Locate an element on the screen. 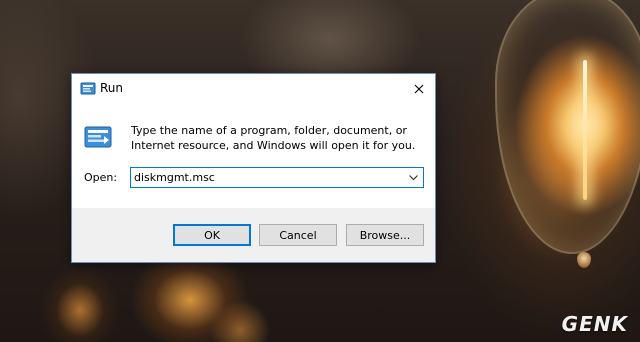  genk-watermark: GENK is located at coordinates (594, 324).